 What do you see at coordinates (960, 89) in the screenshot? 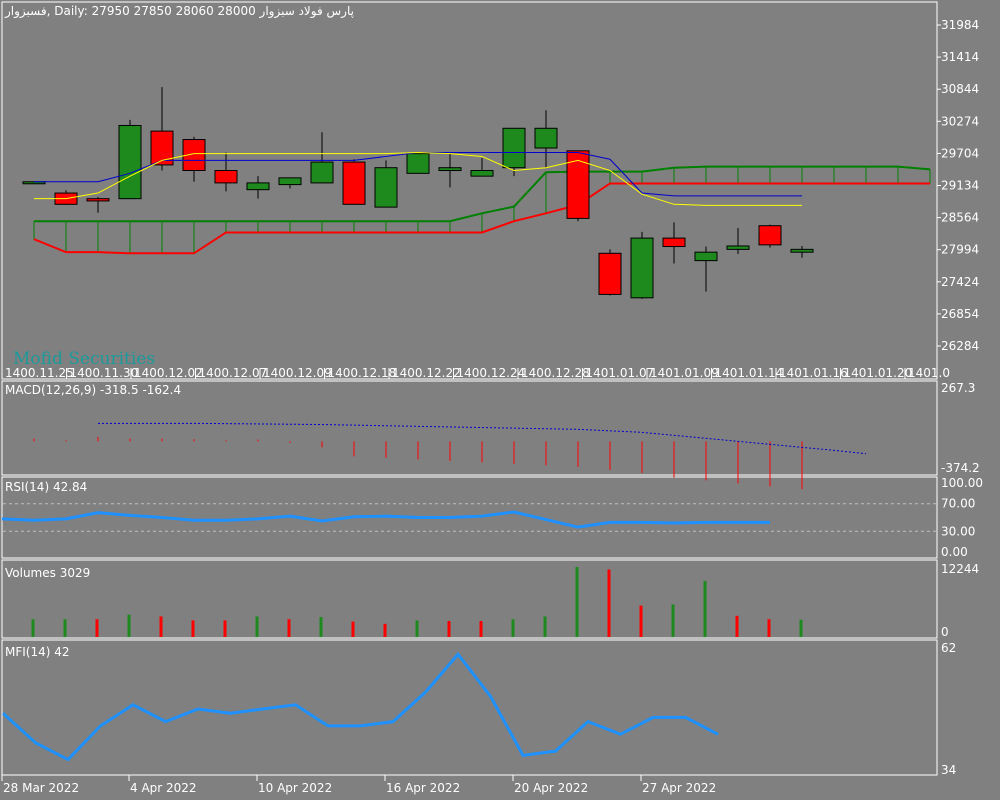
I see `price-tick-label: 30844` at bounding box center [960, 89].